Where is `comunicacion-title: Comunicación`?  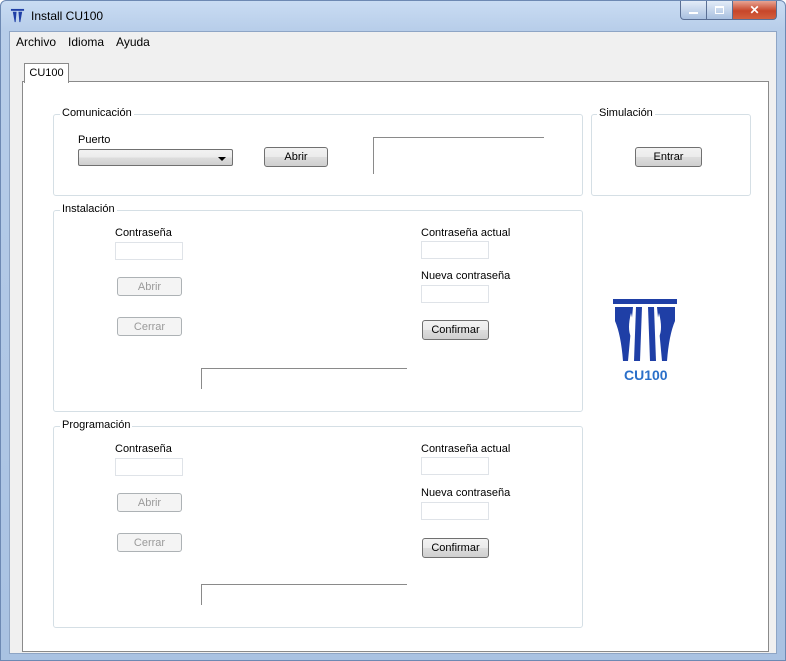 comunicacion-title: Comunicación is located at coordinates (97, 113).